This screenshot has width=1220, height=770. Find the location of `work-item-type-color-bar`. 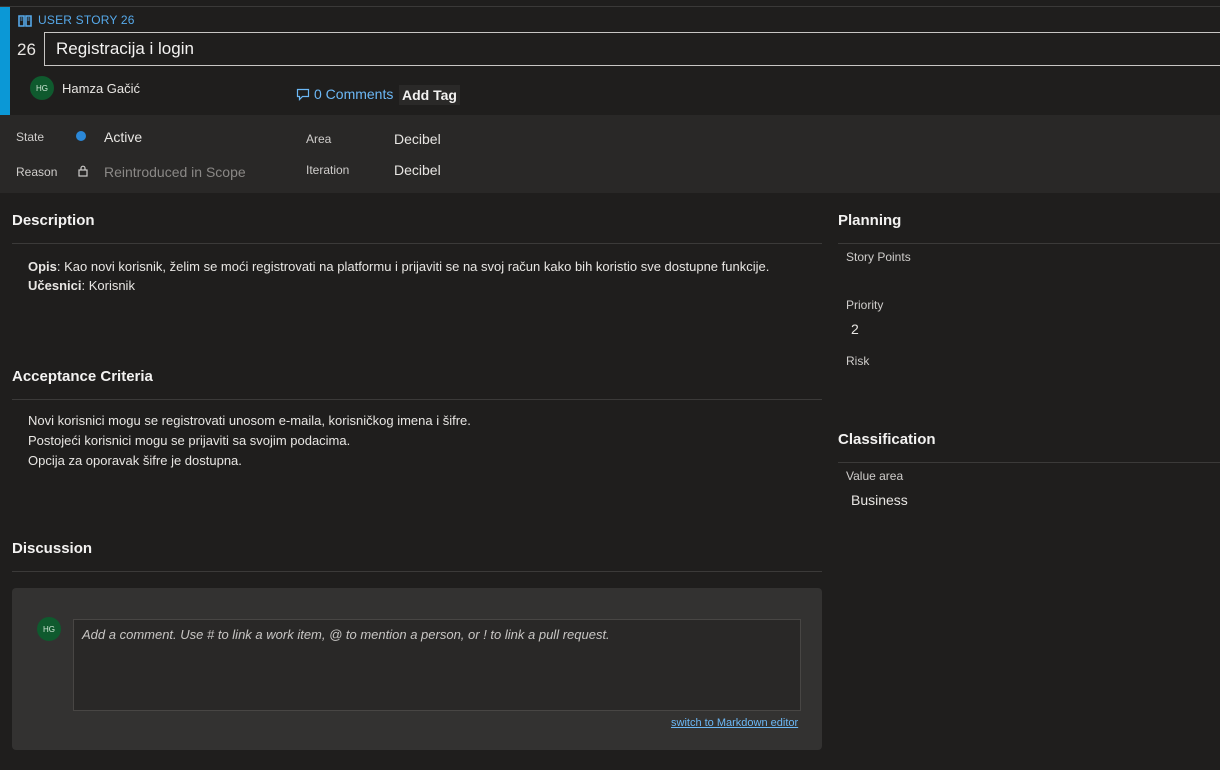

work-item-type-color-bar is located at coordinates (5, 61).